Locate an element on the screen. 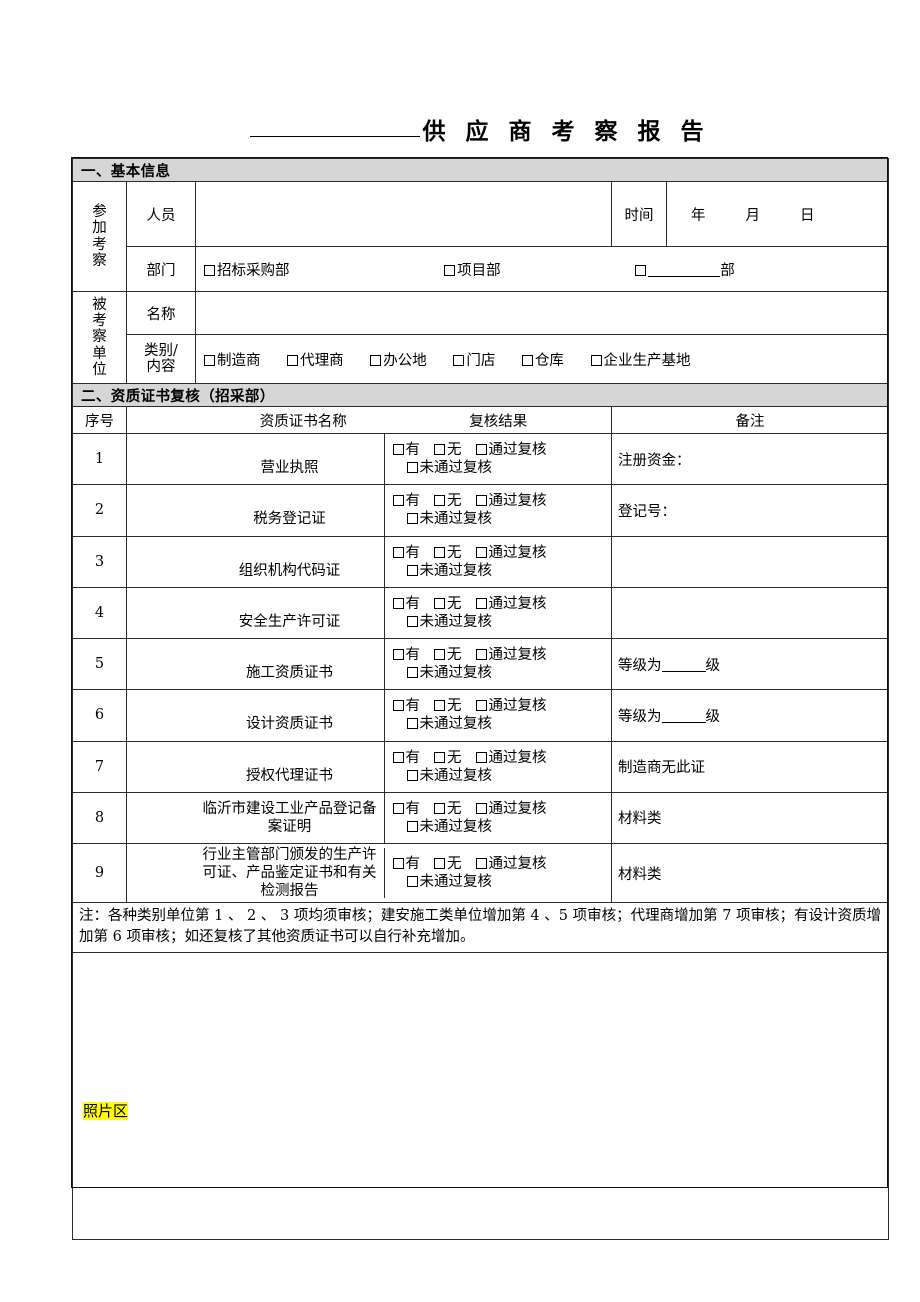 The height and width of the screenshot is (1302, 920). category-option-office: 办公地 is located at coordinates (398, 359).